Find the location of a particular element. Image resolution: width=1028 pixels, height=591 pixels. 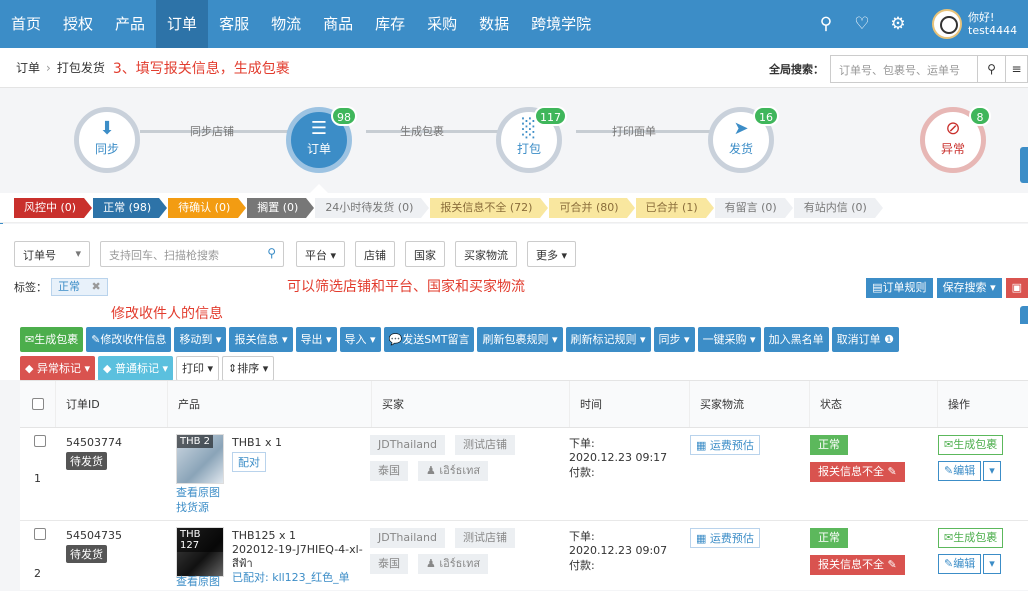

nav-item-academy: 跨境学院 is located at coordinates (561, 24).